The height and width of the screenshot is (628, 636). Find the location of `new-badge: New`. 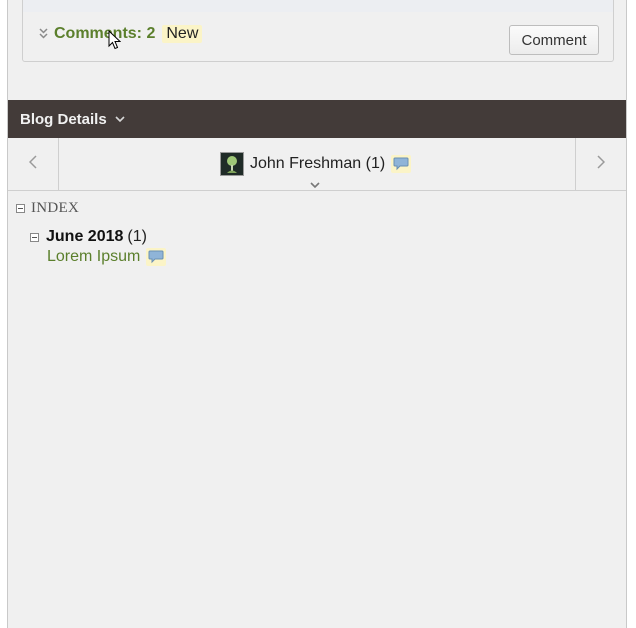

new-badge: New is located at coordinates (182, 34).